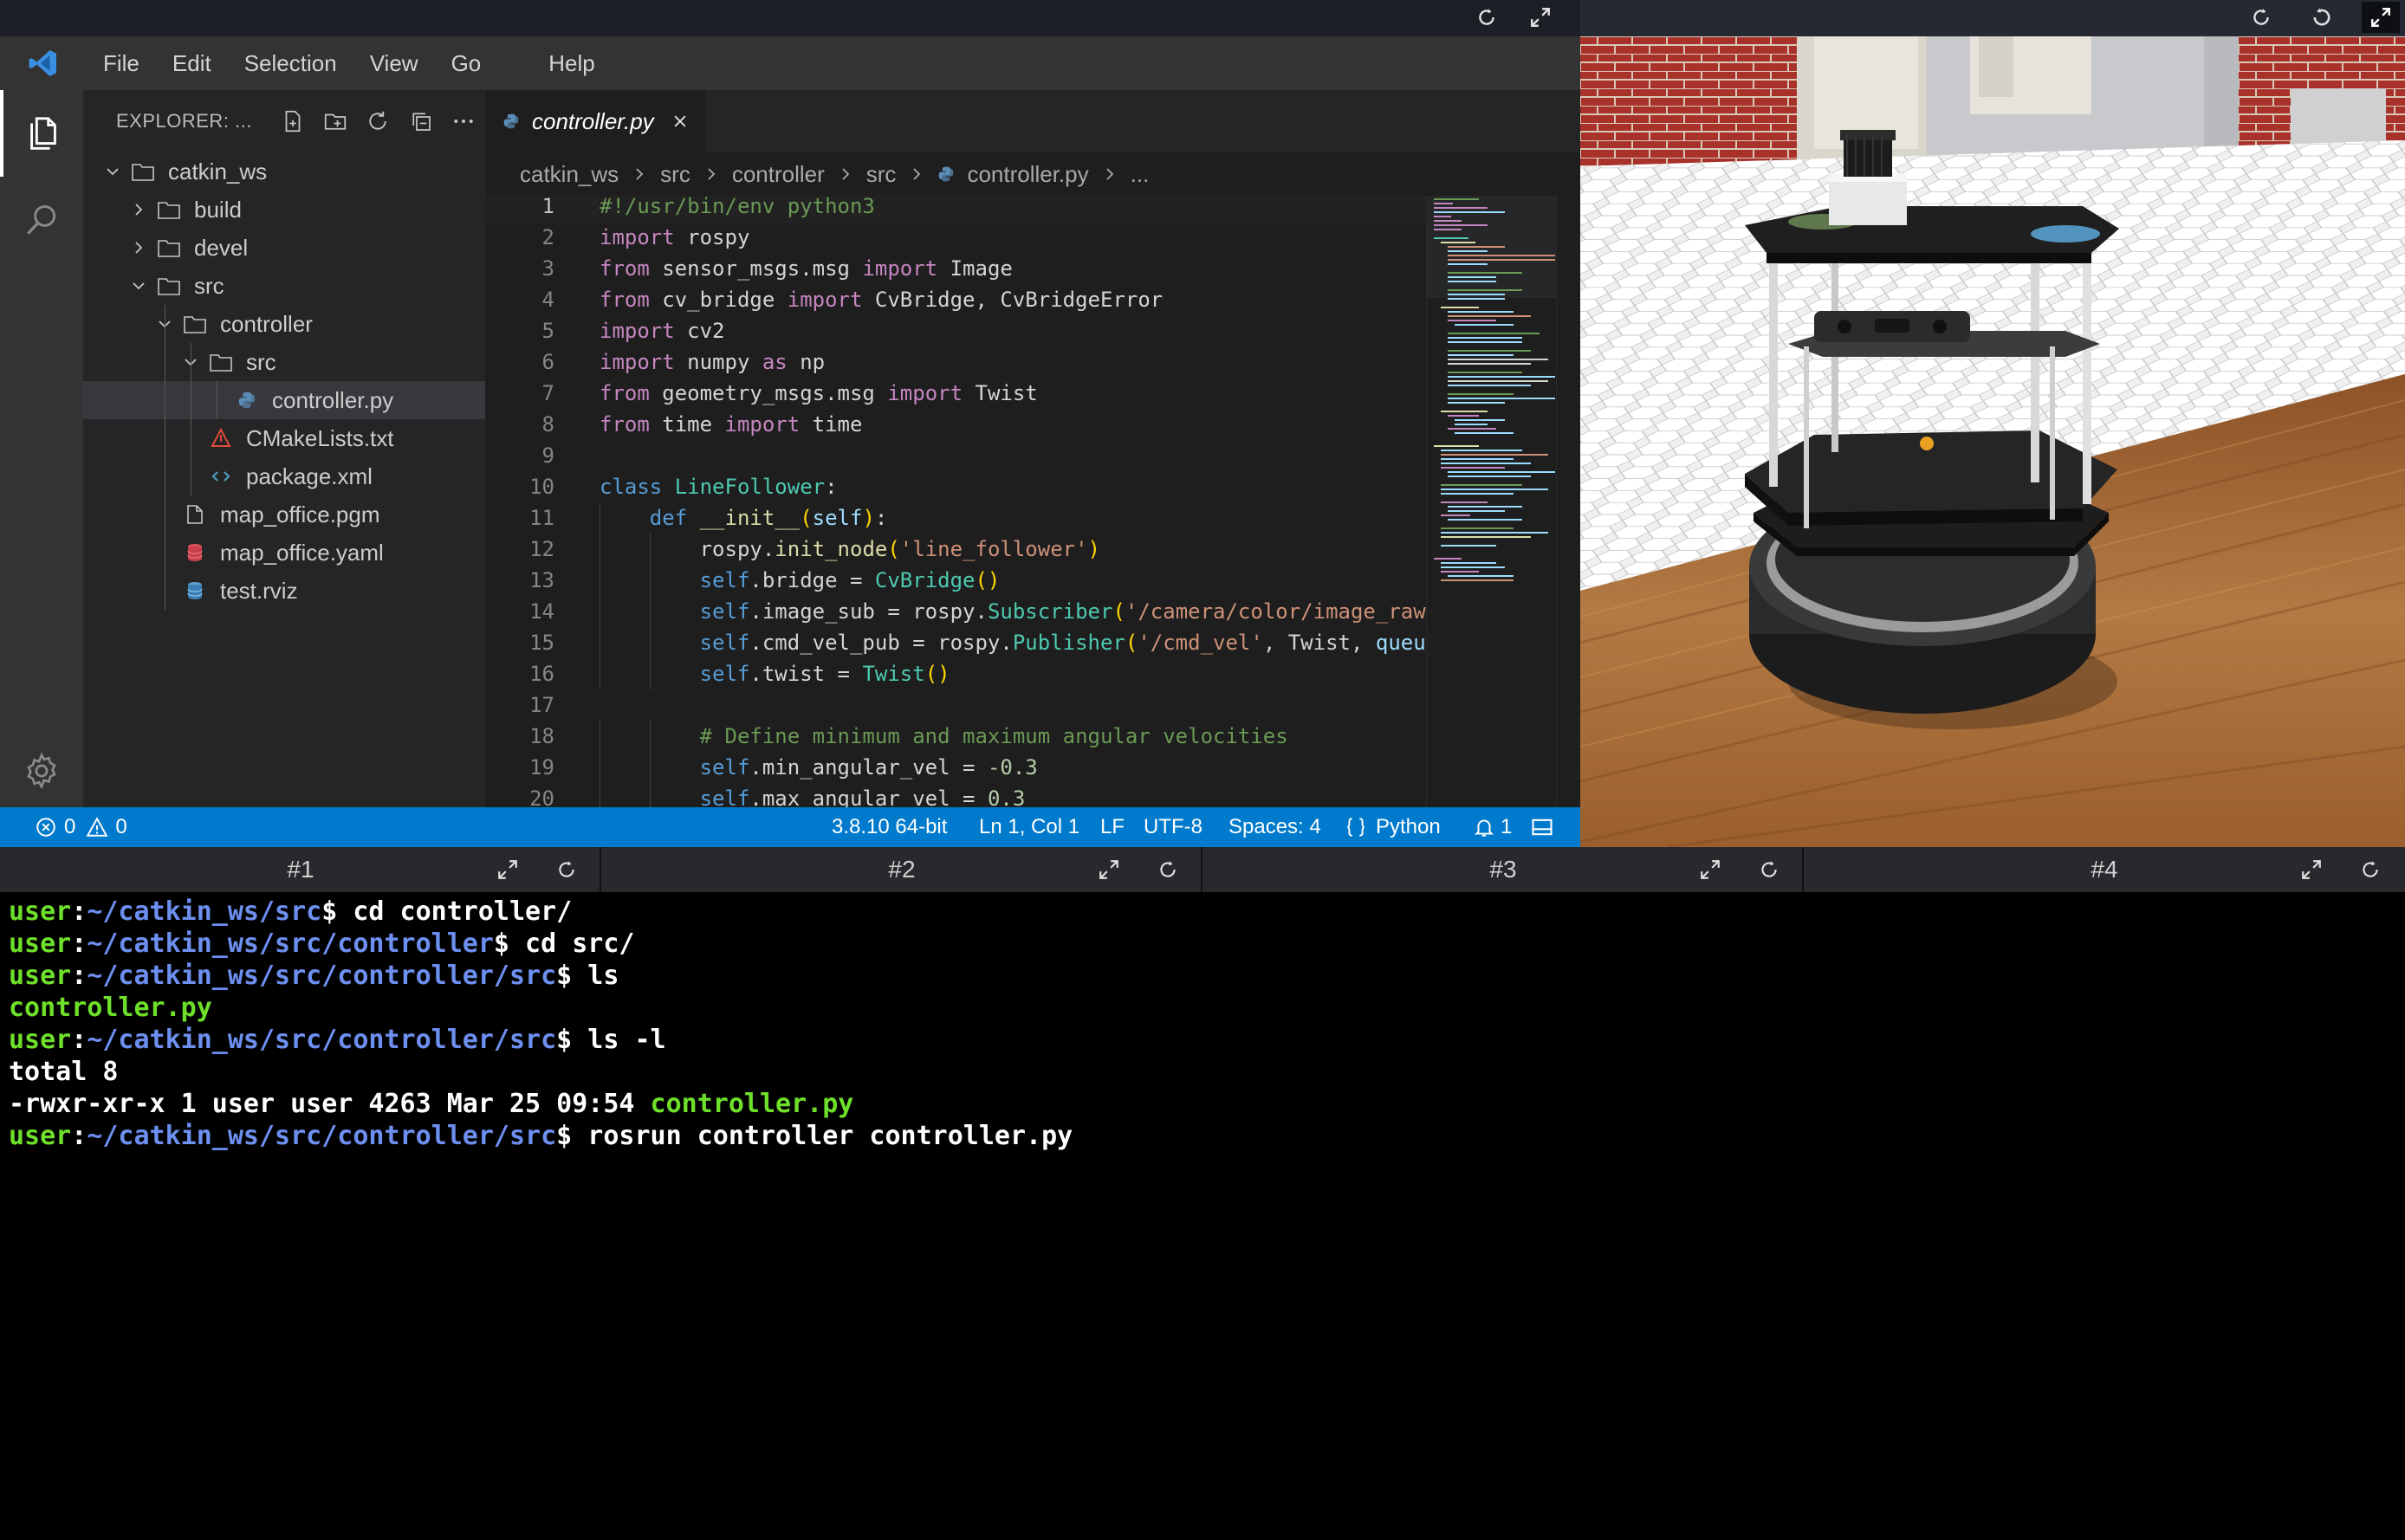  What do you see at coordinates (902, 869) in the screenshot?
I see `terminal-tab-2: #2` at bounding box center [902, 869].